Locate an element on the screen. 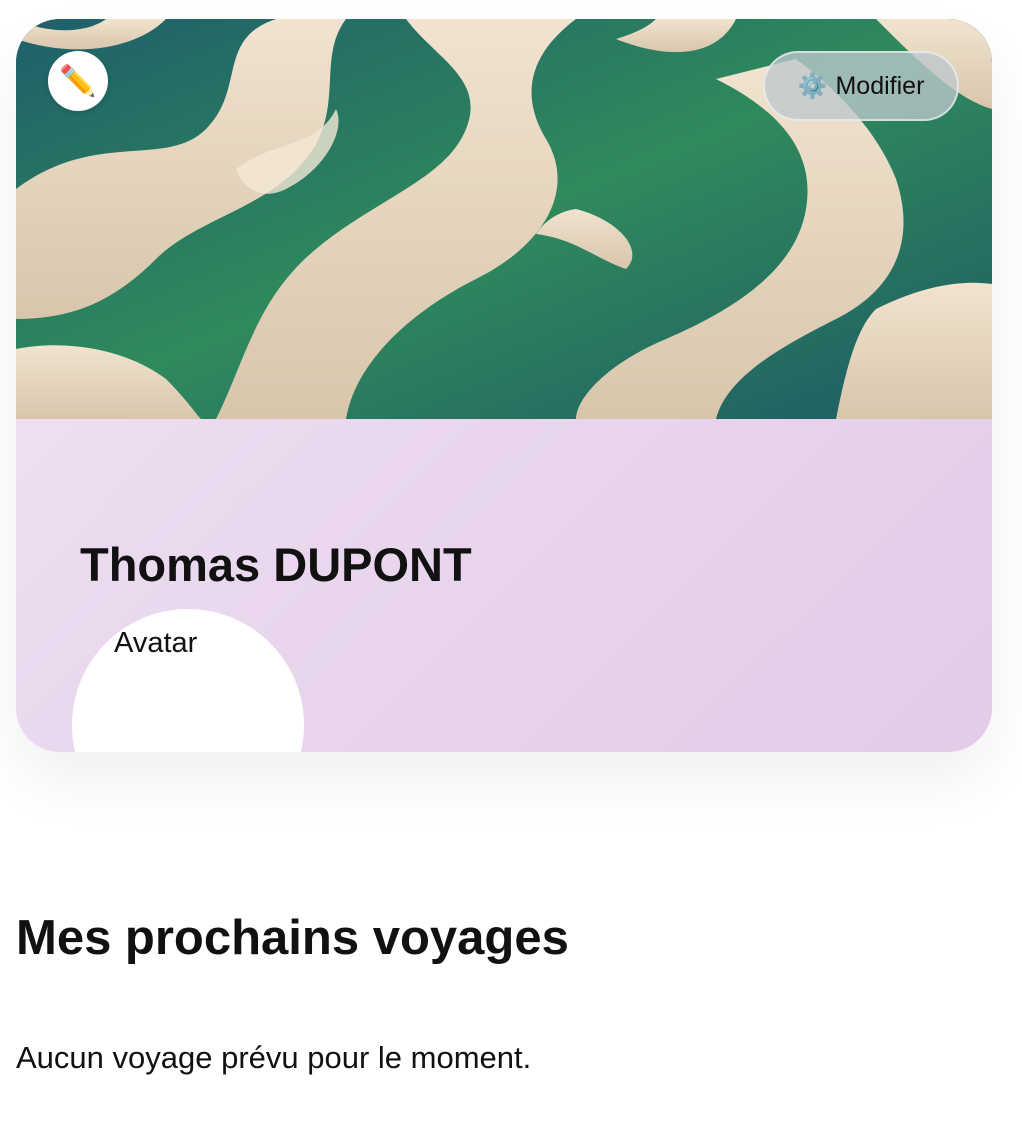  modify-profile-button: ⚙️ Modifier is located at coordinates (861, 86).